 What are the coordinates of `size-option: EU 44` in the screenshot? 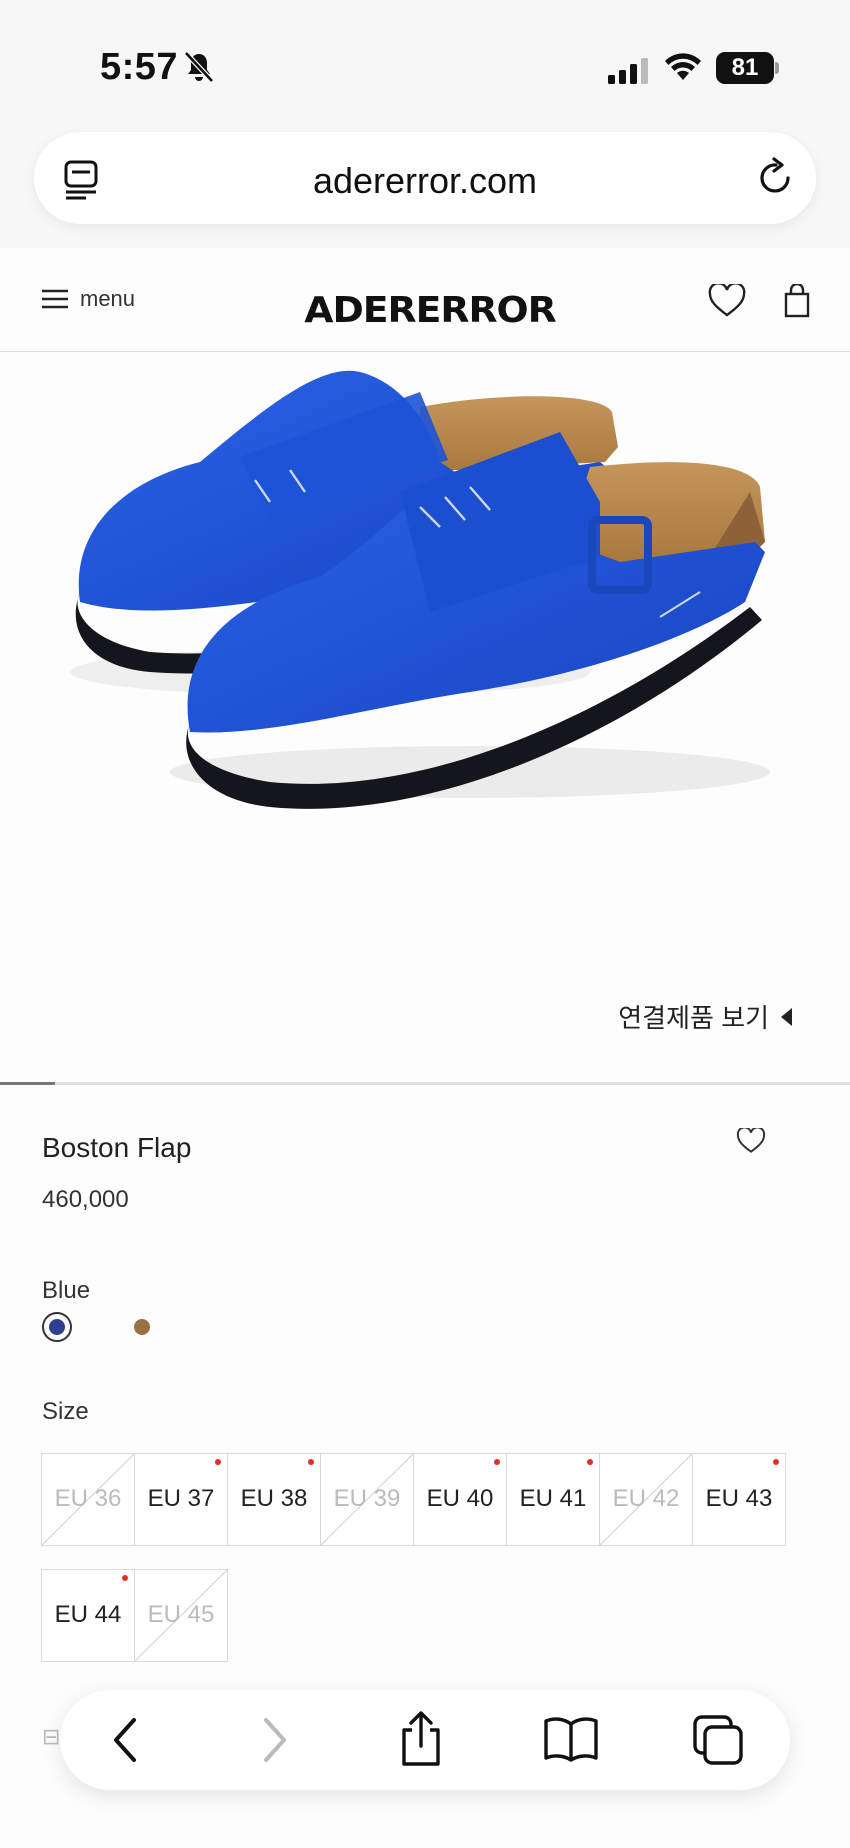 It's located at (88, 1615).